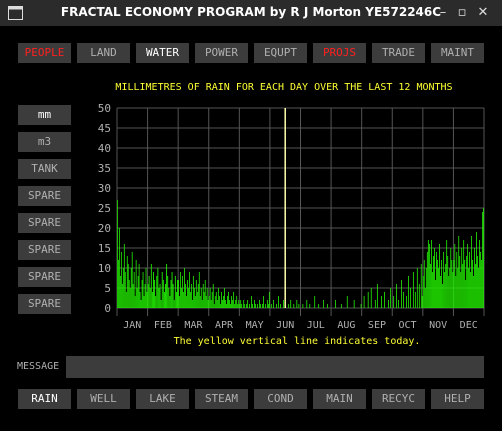 This screenshot has width=502, height=431. What do you see at coordinates (103, 399) in the screenshot?
I see `bottom-button-well: WELL` at bounding box center [103, 399].